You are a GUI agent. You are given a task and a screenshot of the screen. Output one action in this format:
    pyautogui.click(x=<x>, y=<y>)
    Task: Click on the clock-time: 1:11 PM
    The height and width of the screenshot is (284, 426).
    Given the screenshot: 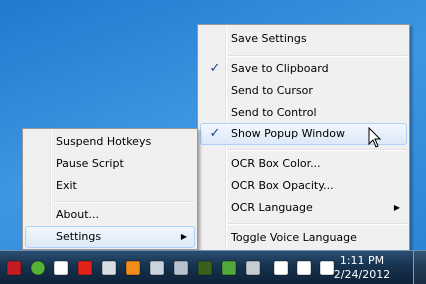 What is the action you would take?
    pyautogui.click(x=362, y=260)
    